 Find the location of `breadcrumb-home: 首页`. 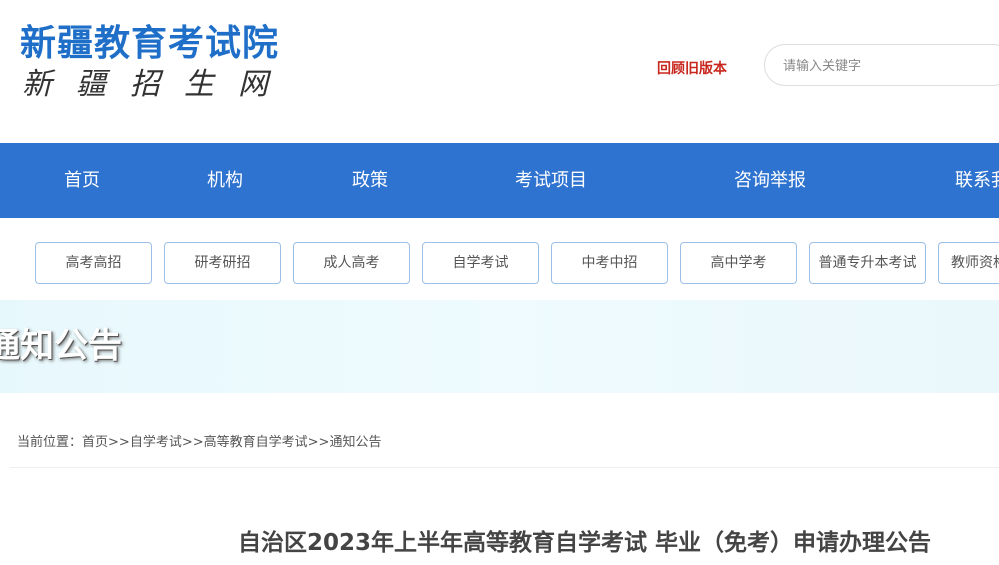

breadcrumb-home: 首页 is located at coordinates (95, 442).